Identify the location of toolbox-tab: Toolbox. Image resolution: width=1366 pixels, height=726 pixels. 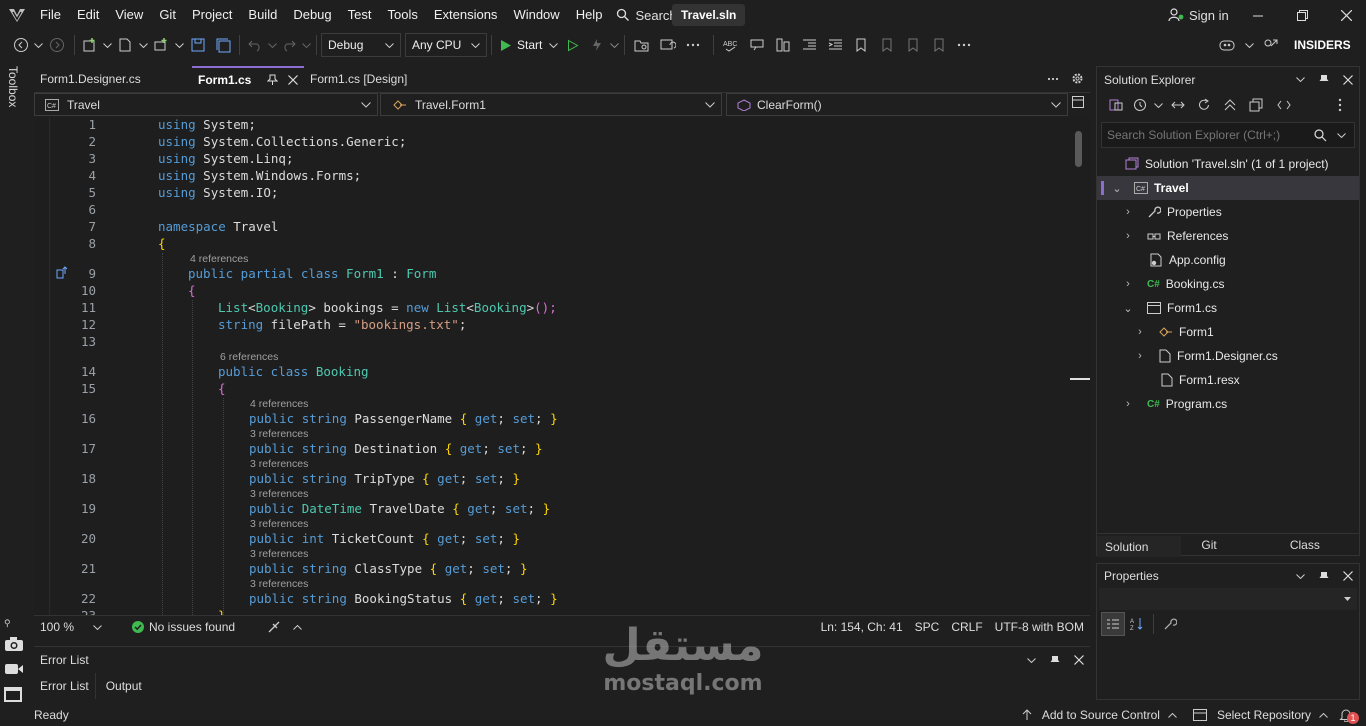
(13, 86).